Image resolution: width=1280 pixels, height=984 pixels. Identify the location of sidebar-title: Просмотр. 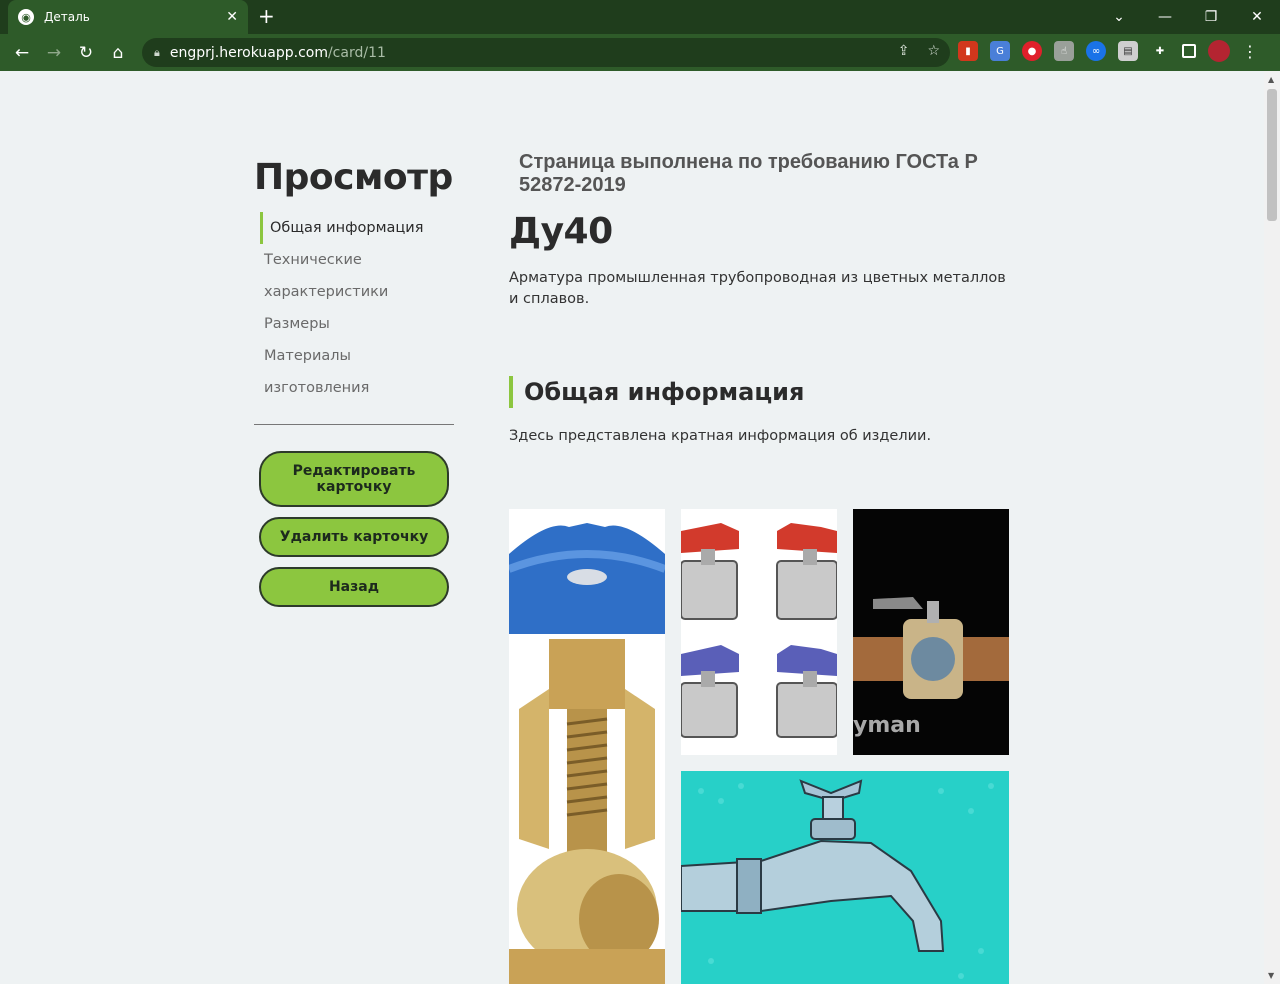
(353, 177).